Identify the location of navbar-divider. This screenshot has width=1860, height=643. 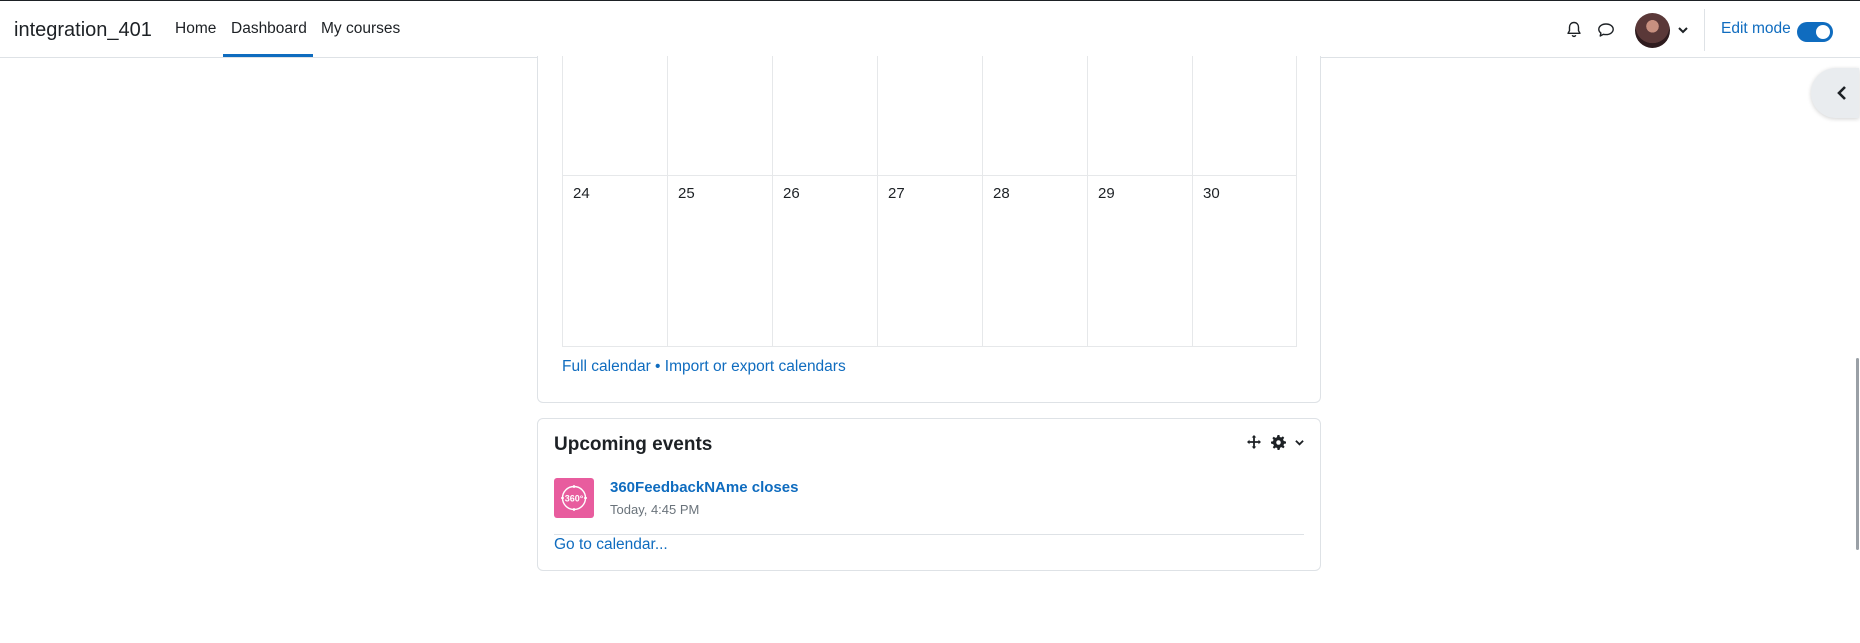
(1704, 30).